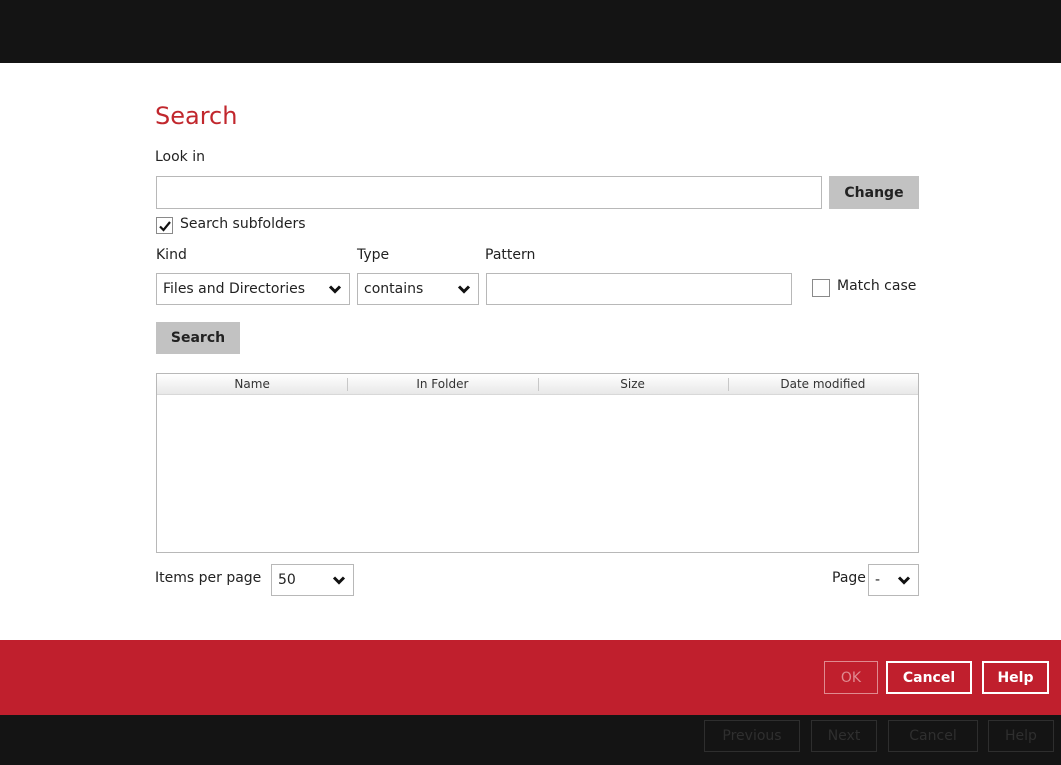  What do you see at coordinates (394, 289) in the screenshot?
I see `type-select-value: contains` at bounding box center [394, 289].